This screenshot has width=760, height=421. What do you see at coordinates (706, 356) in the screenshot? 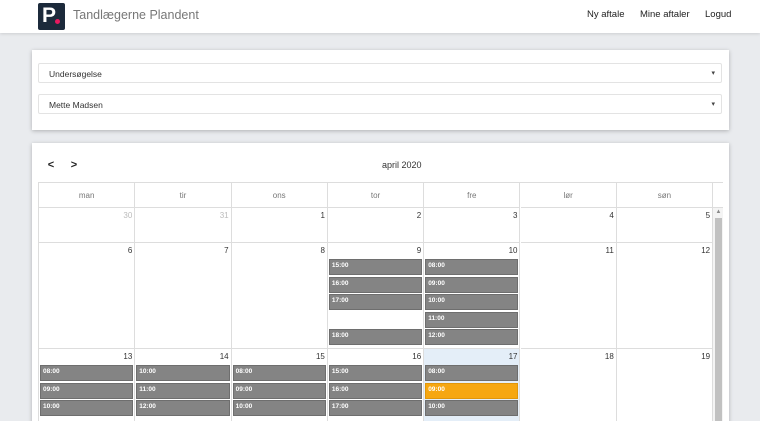
I see `day-number: 19` at bounding box center [706, 356].